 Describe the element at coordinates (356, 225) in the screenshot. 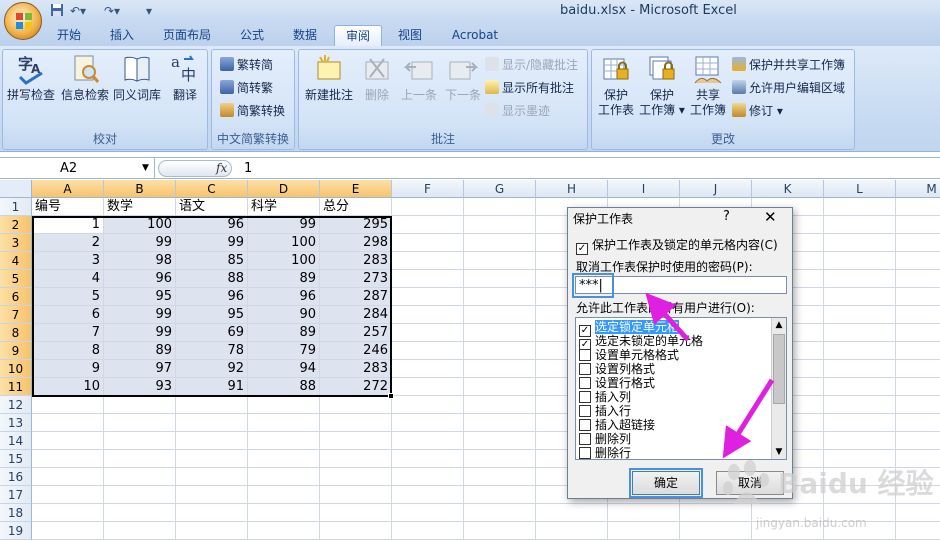

I see `cell-e2: 295` at that location.